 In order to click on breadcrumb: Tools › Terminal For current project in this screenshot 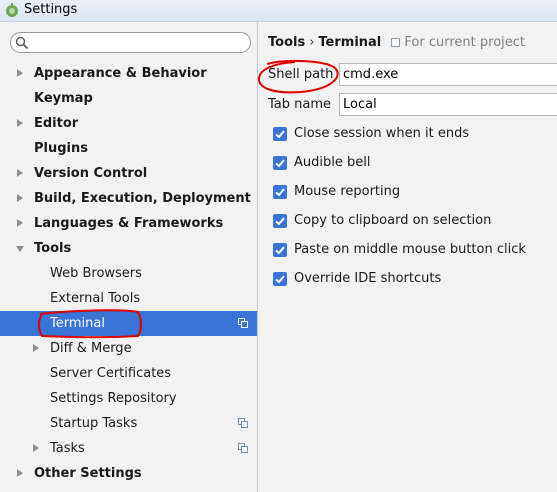, I will do `click(396, 42)`.